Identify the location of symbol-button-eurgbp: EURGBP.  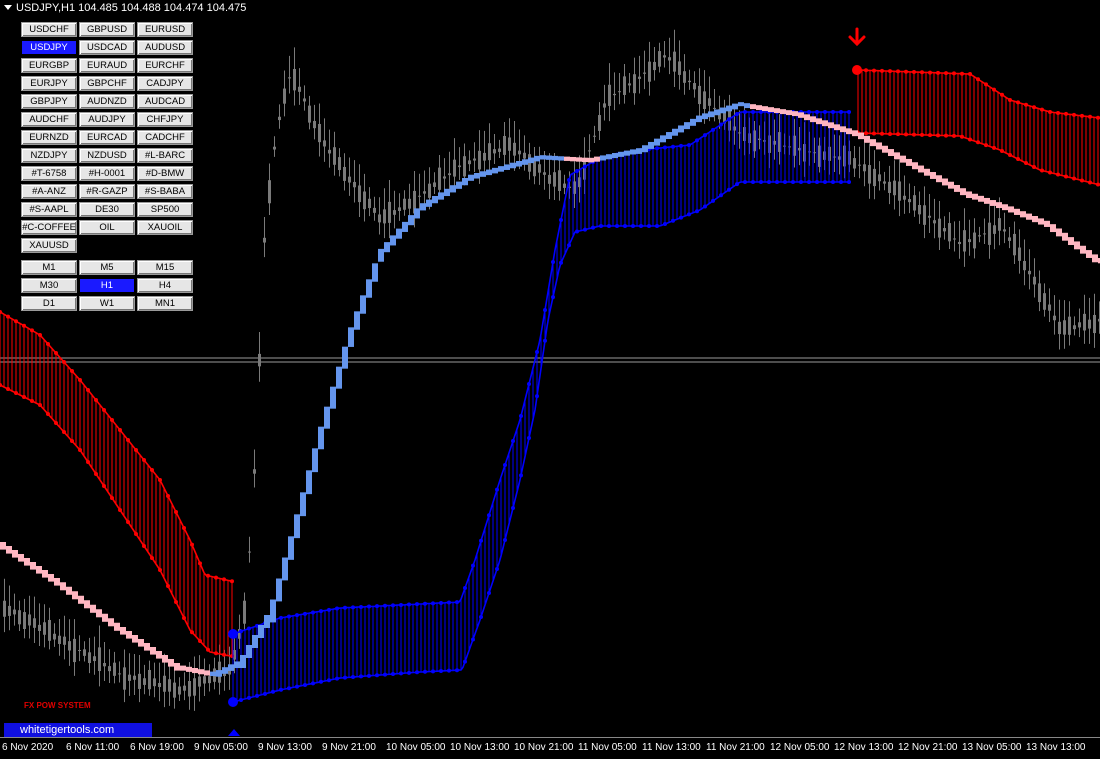
(49, 65).